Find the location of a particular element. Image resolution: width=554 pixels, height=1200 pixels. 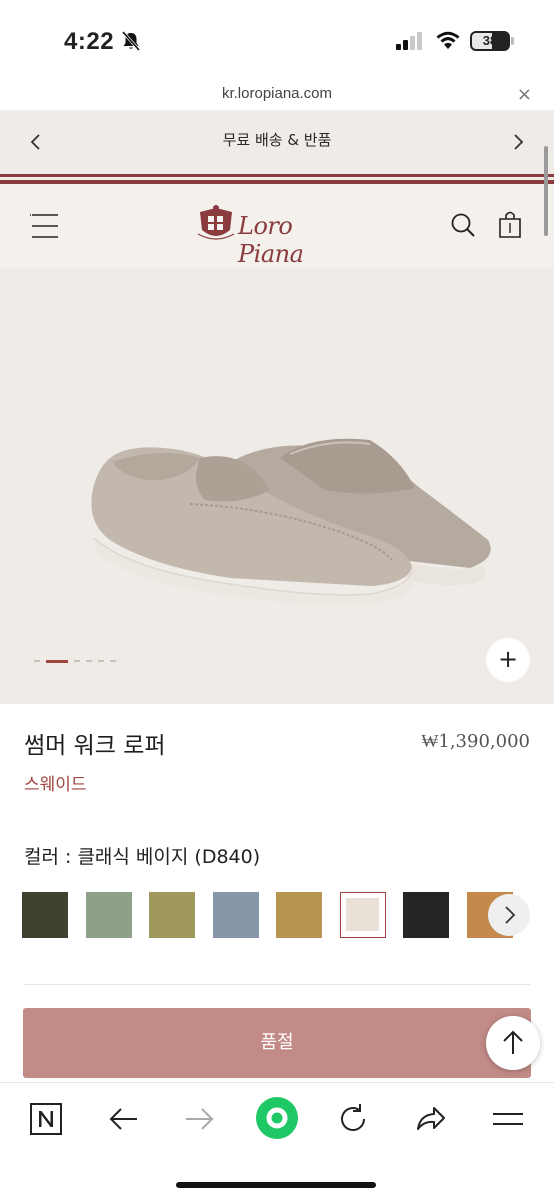

swatch-next-button is located at coordinates (509, 915).